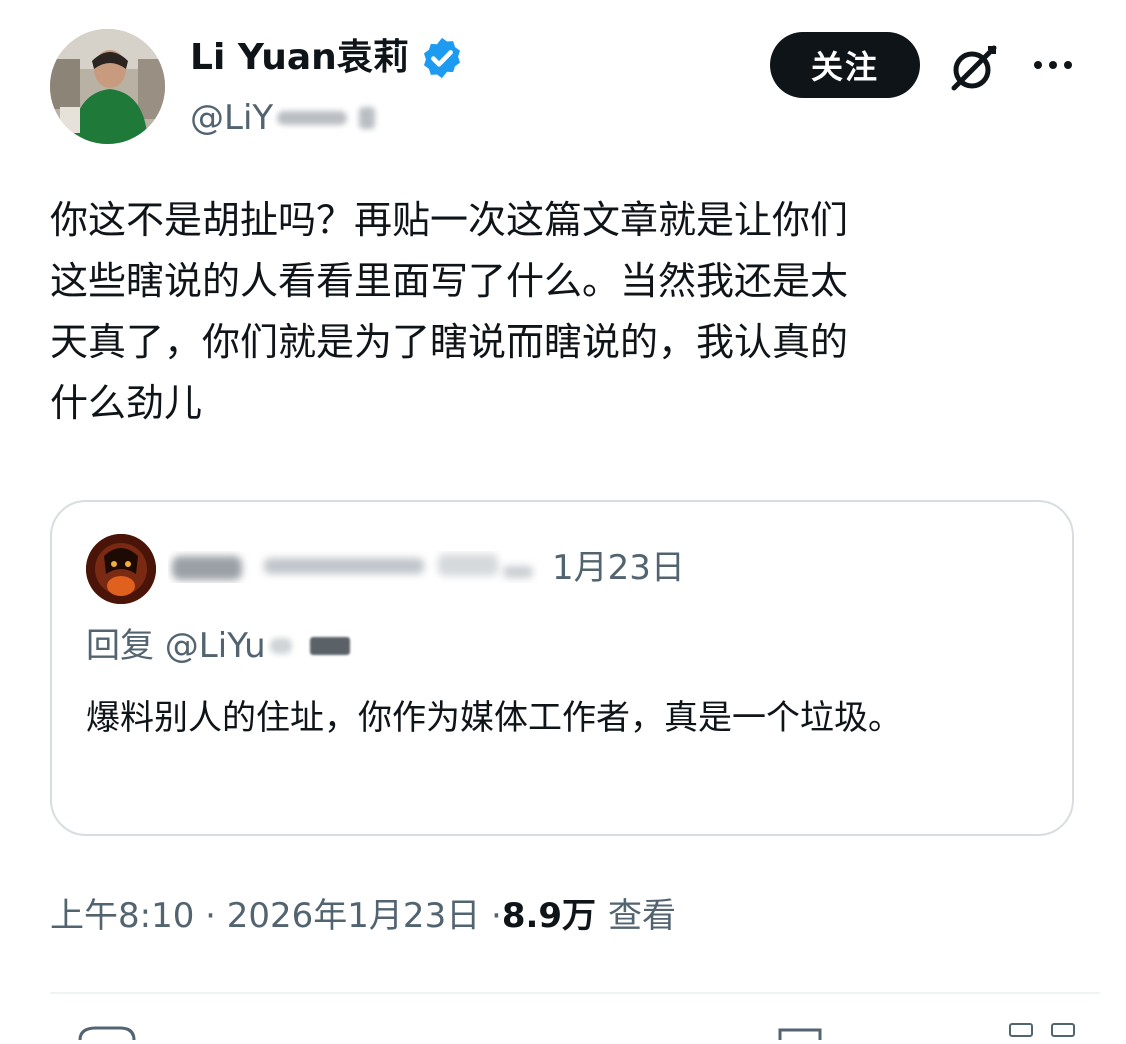  Describe the element at coordinates (280, 646) in the screenshot. I see `reply-redaction` at that location.